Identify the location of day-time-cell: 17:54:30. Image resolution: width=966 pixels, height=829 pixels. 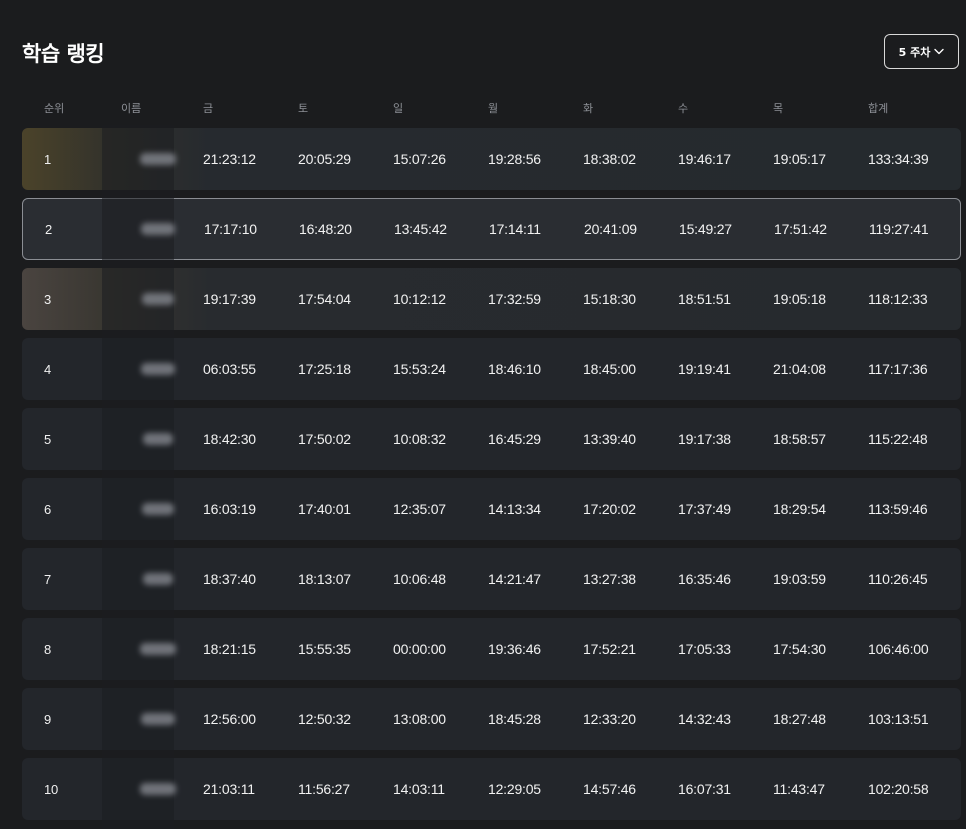
(799, 649).